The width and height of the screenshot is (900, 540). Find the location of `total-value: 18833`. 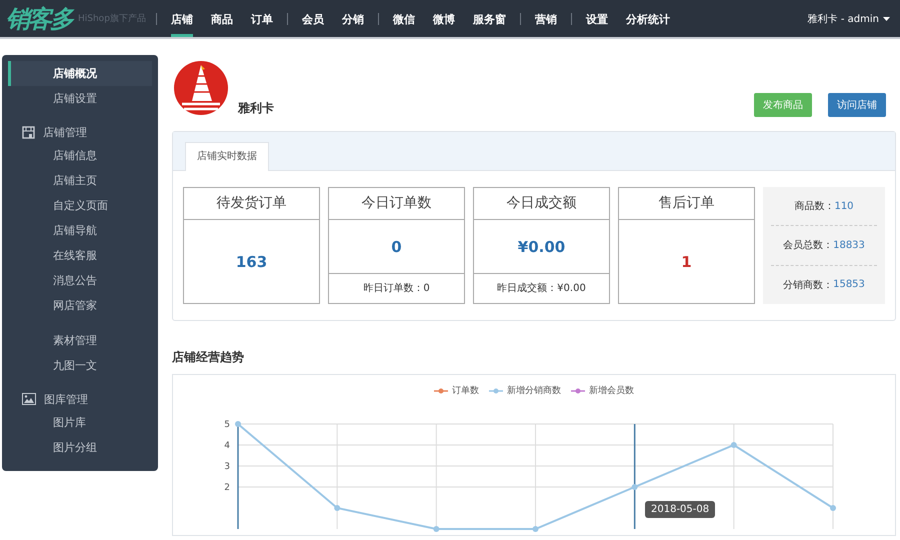

total-value: 18833 is located at coordinates (849, 245).